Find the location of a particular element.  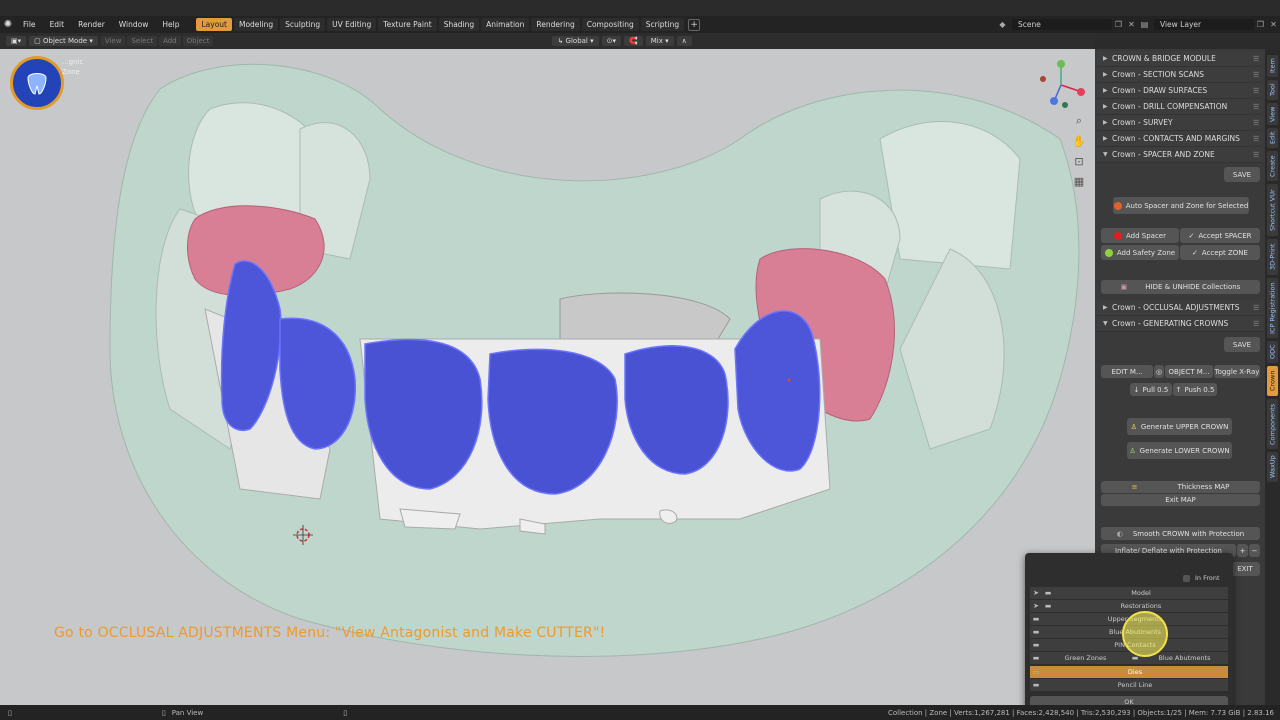

view-menu: View is located at coordinates (113, 41).